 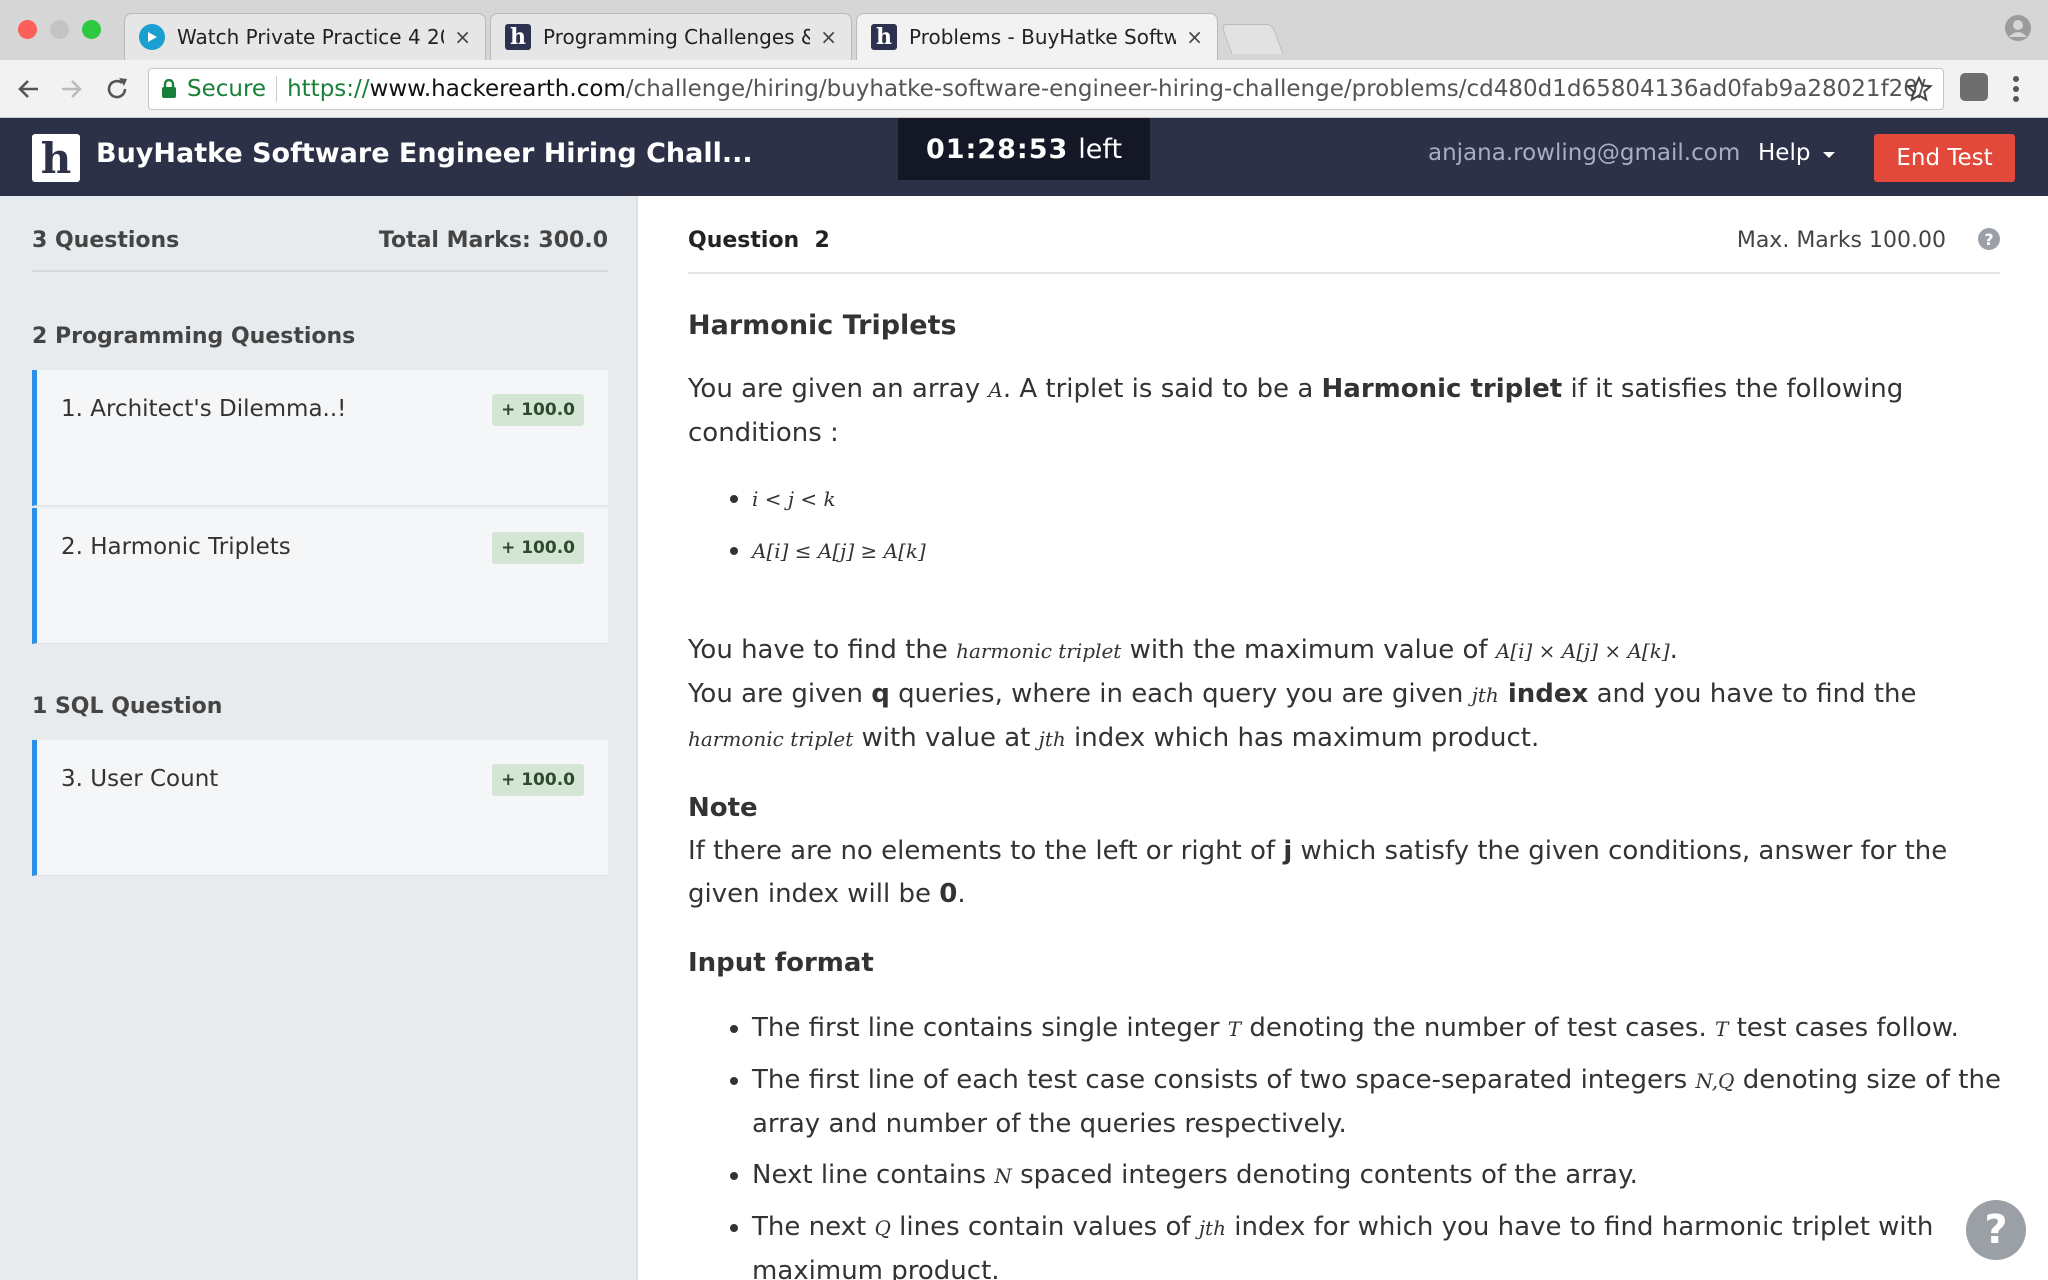 I want to click on reload-button, so click(x=117, y=89).